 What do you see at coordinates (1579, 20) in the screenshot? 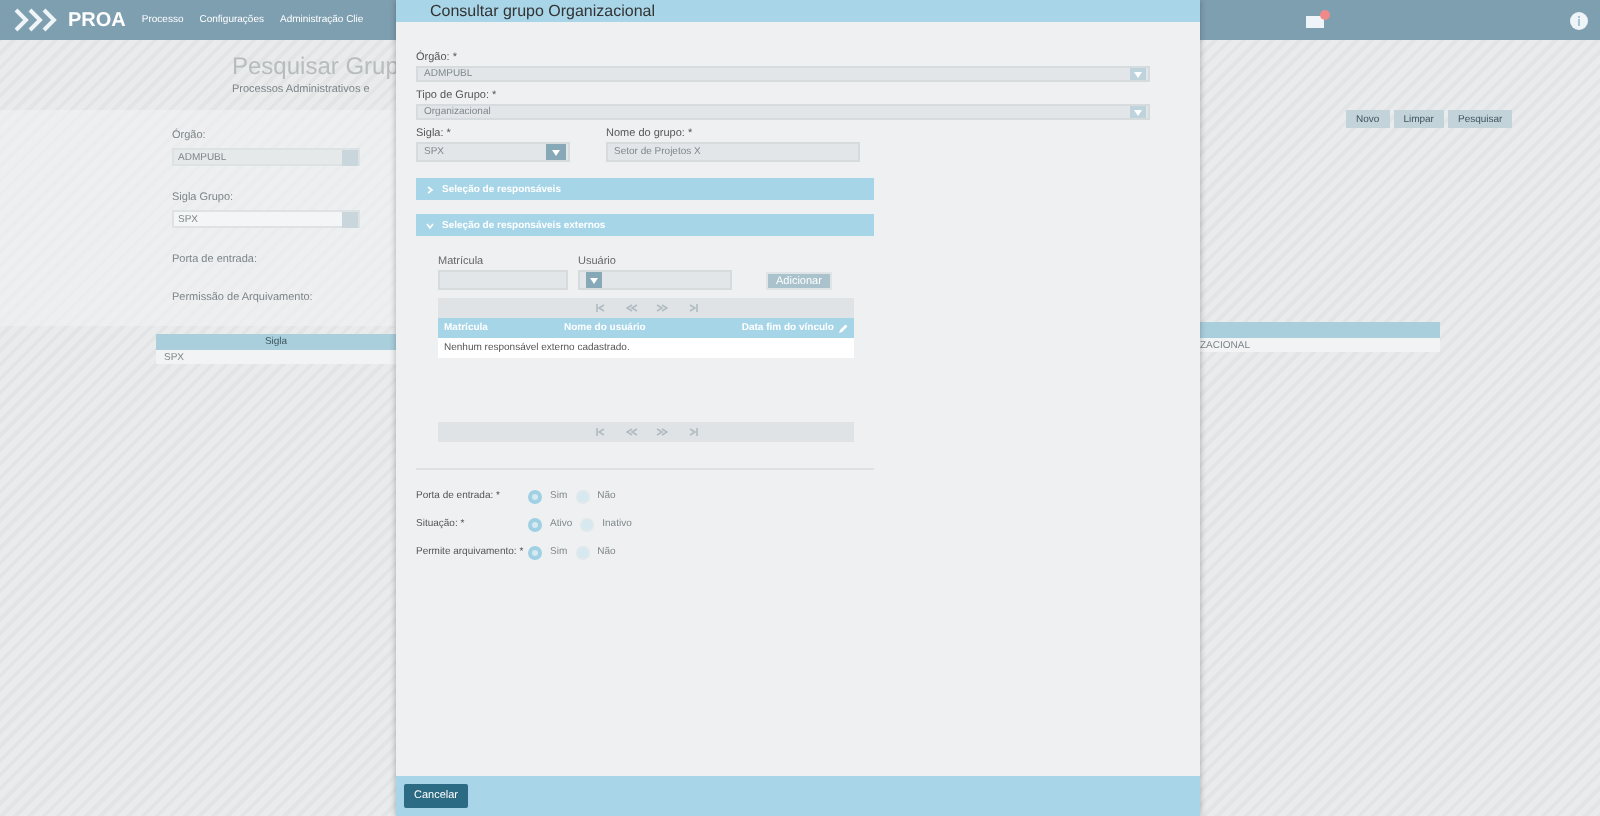
I see `info-icon` at bounding box center [1579, 20].